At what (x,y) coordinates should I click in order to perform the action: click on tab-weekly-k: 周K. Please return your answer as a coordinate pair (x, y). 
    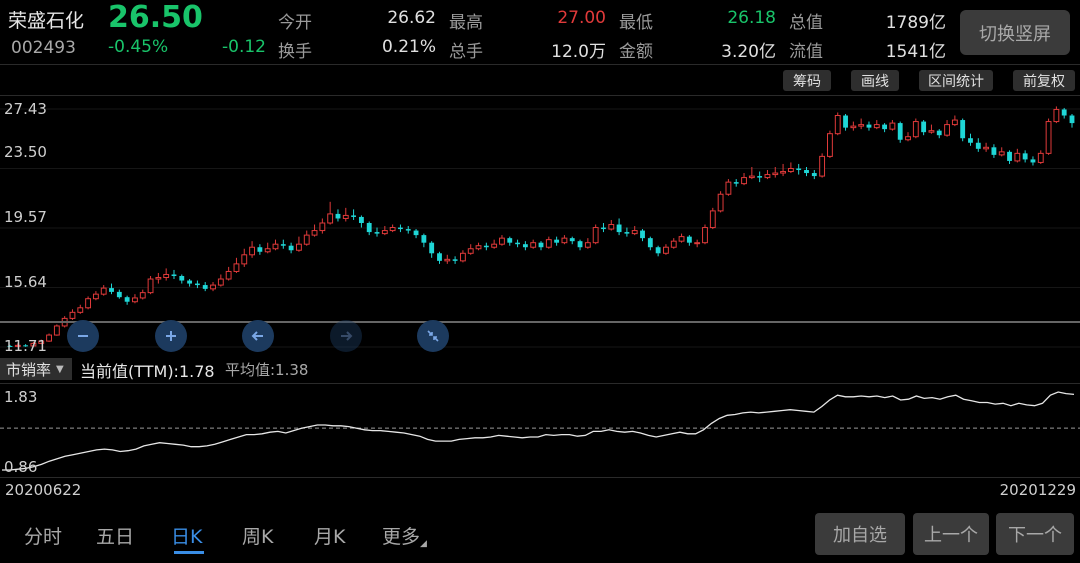
    Looking at the image, I should click on (257, 535).